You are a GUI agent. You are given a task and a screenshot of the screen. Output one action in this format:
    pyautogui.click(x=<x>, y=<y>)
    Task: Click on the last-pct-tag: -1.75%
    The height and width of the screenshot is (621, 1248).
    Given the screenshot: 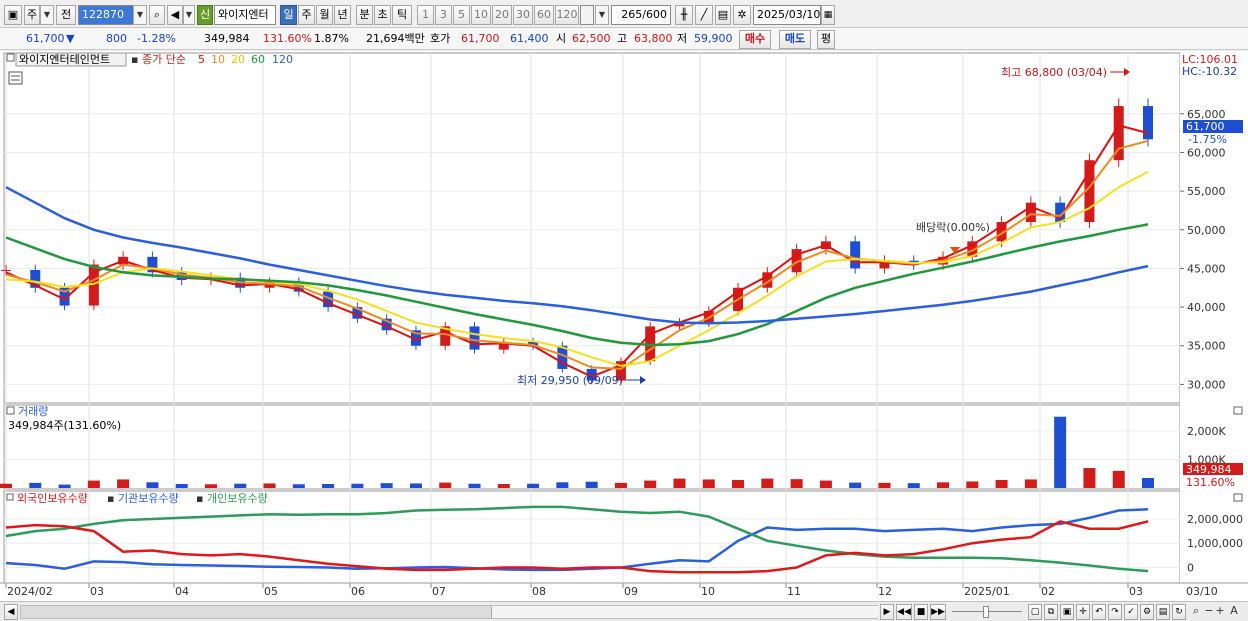 What is the action you would take?
    pyautogui.click(x=1207, y=139)
    